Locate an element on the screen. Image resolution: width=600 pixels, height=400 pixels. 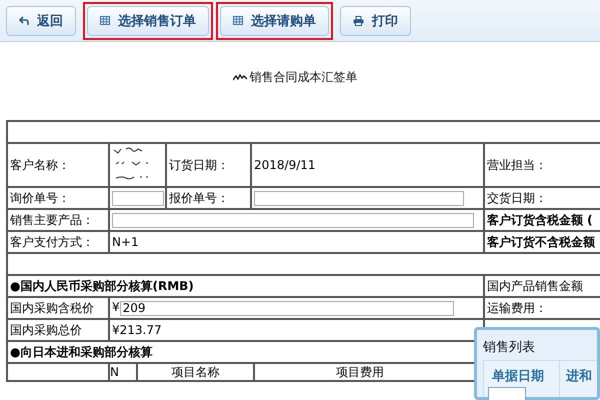
field-value: N+1 is located at coordinates (125, 242).